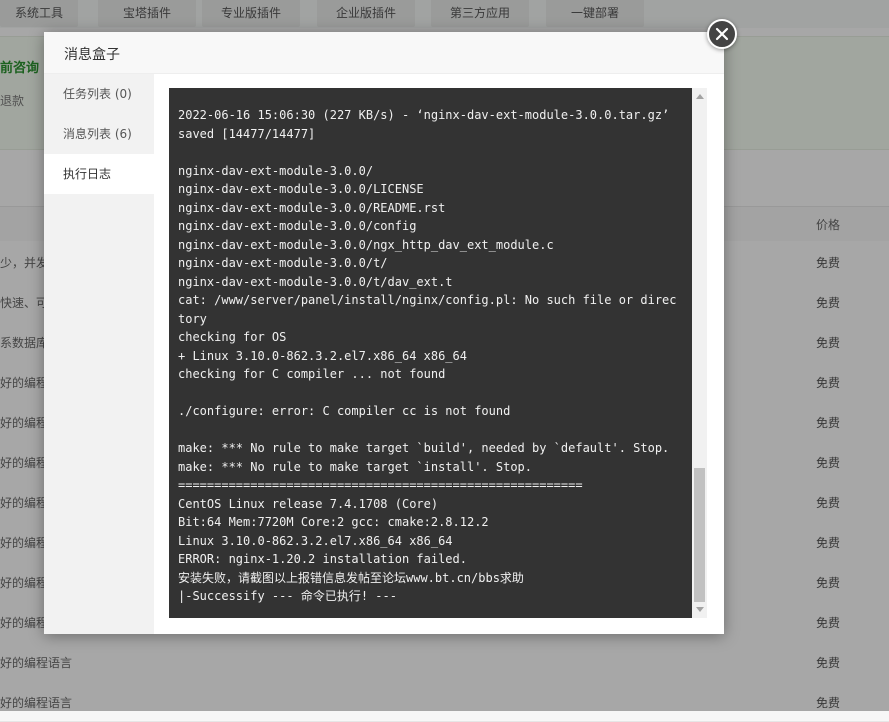 The image size is (889, 722). What do you see at coordinates (99, 174) in the screenshot?
I see `nav-execution-log: 执行日志` at bounding box center [99, 174].